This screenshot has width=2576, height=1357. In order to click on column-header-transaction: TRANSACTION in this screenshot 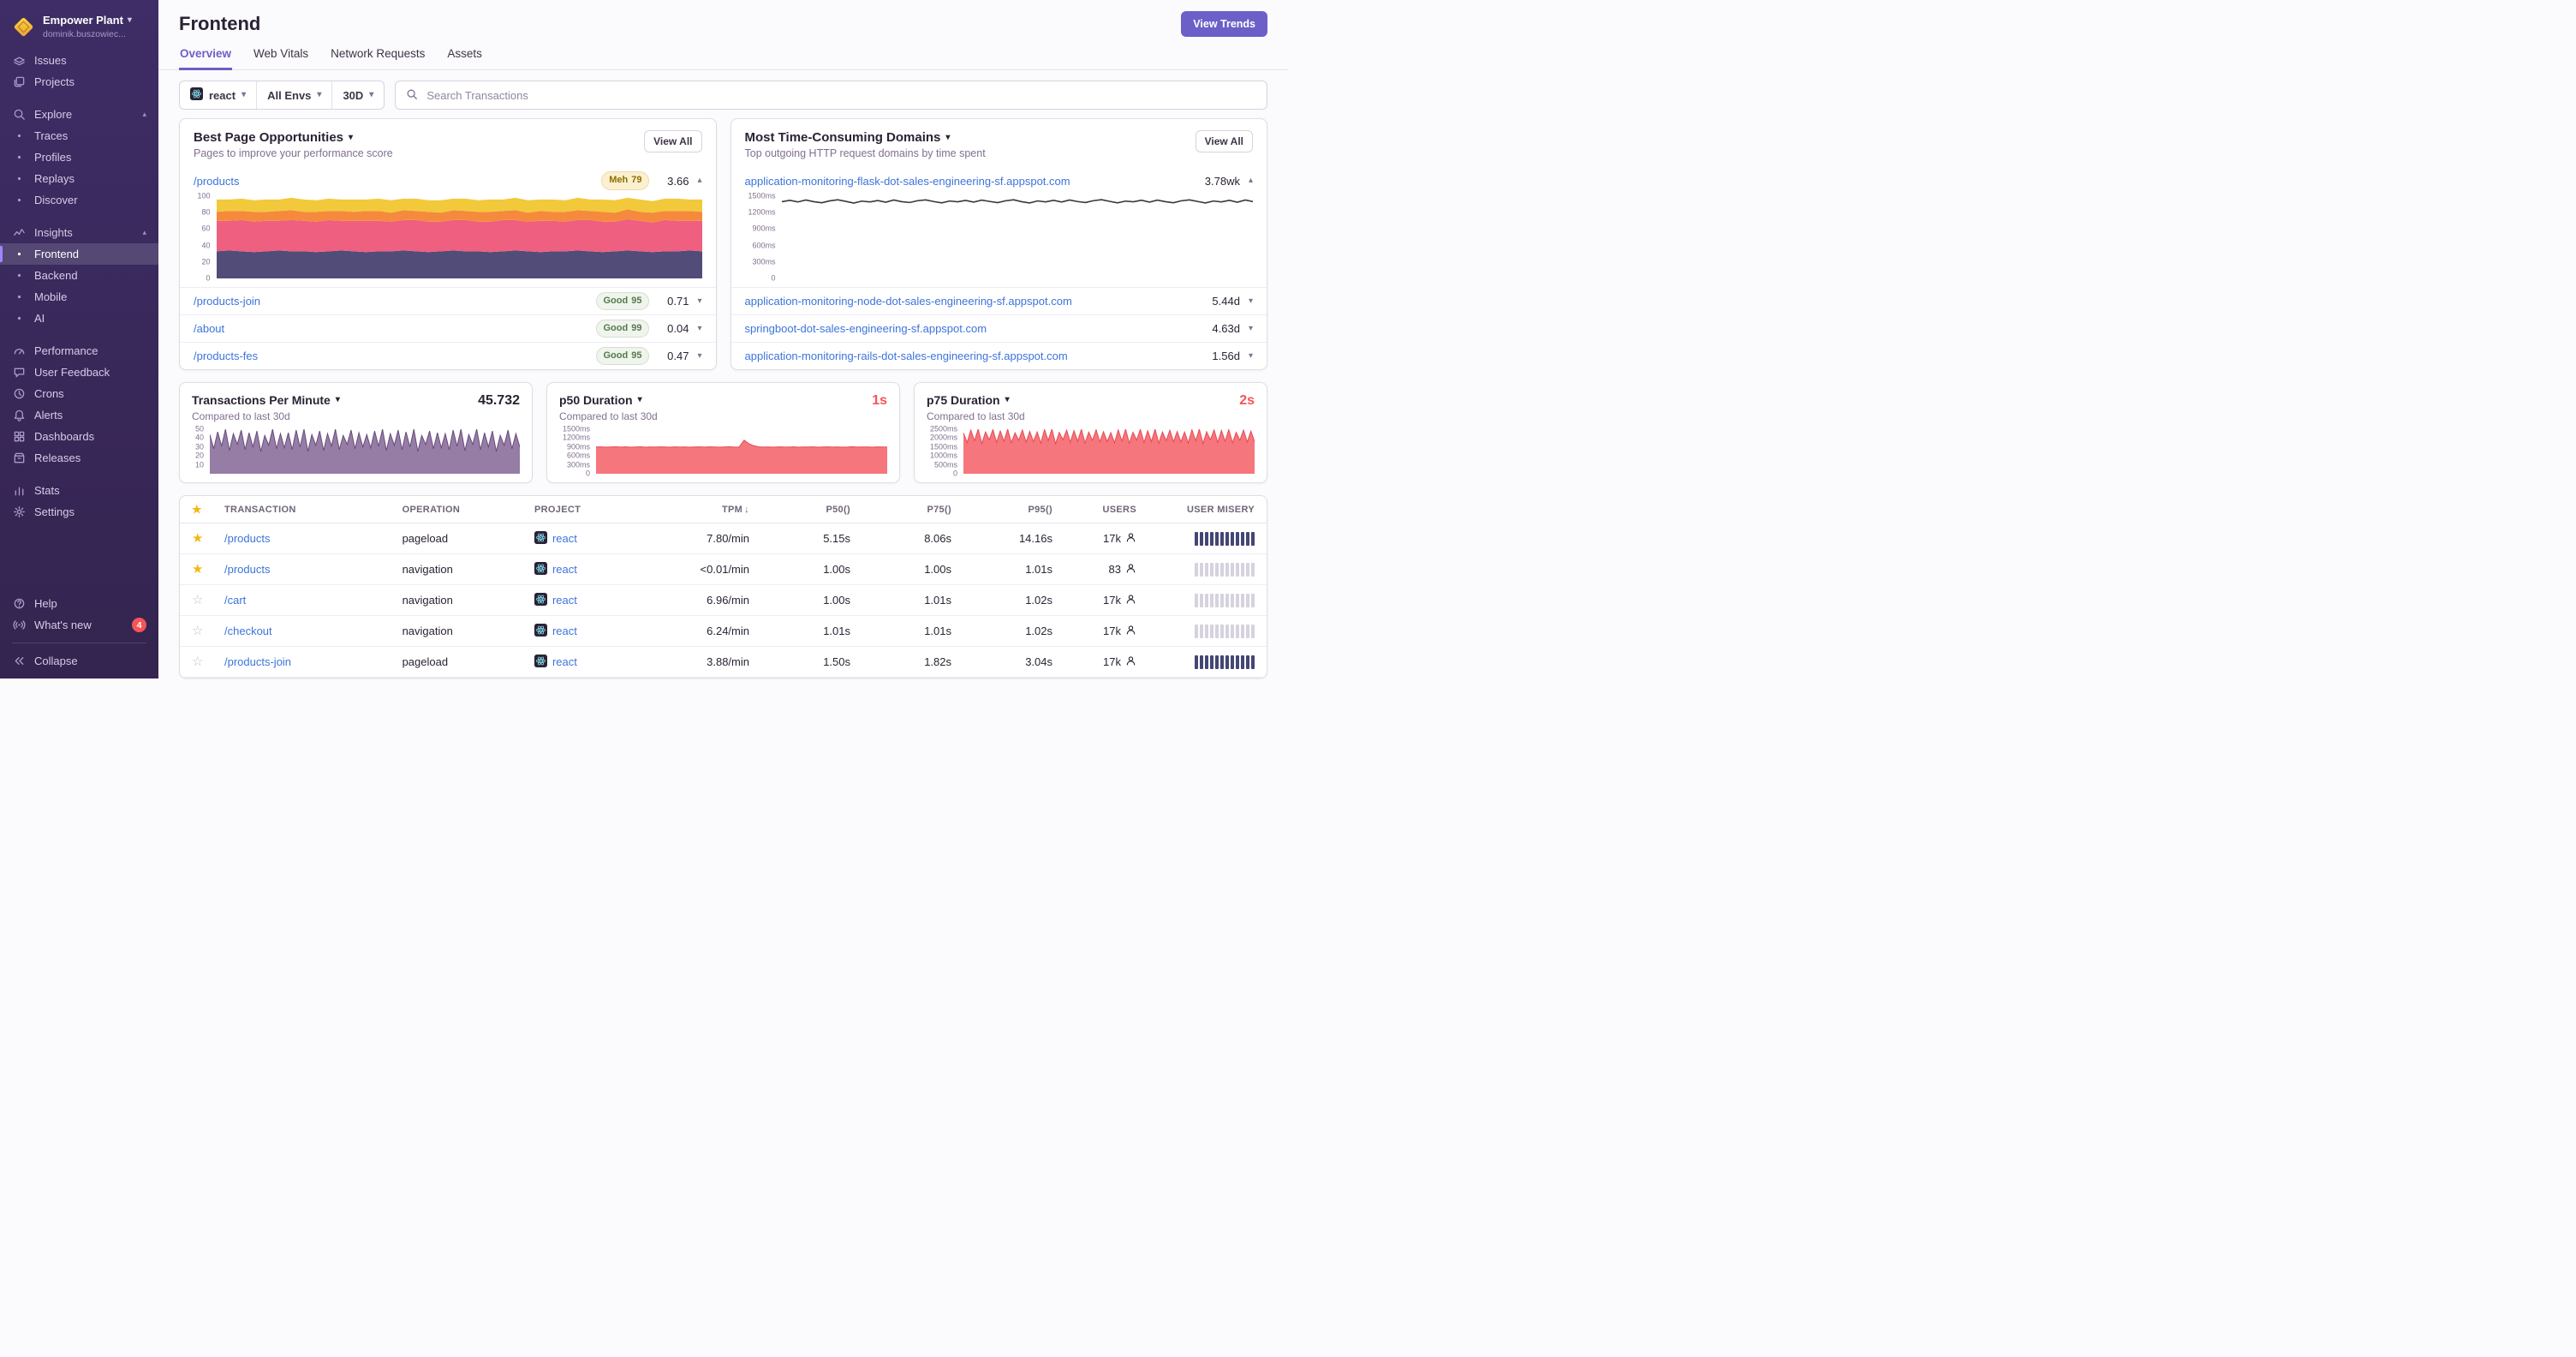, I will do `click(310, 510)`.